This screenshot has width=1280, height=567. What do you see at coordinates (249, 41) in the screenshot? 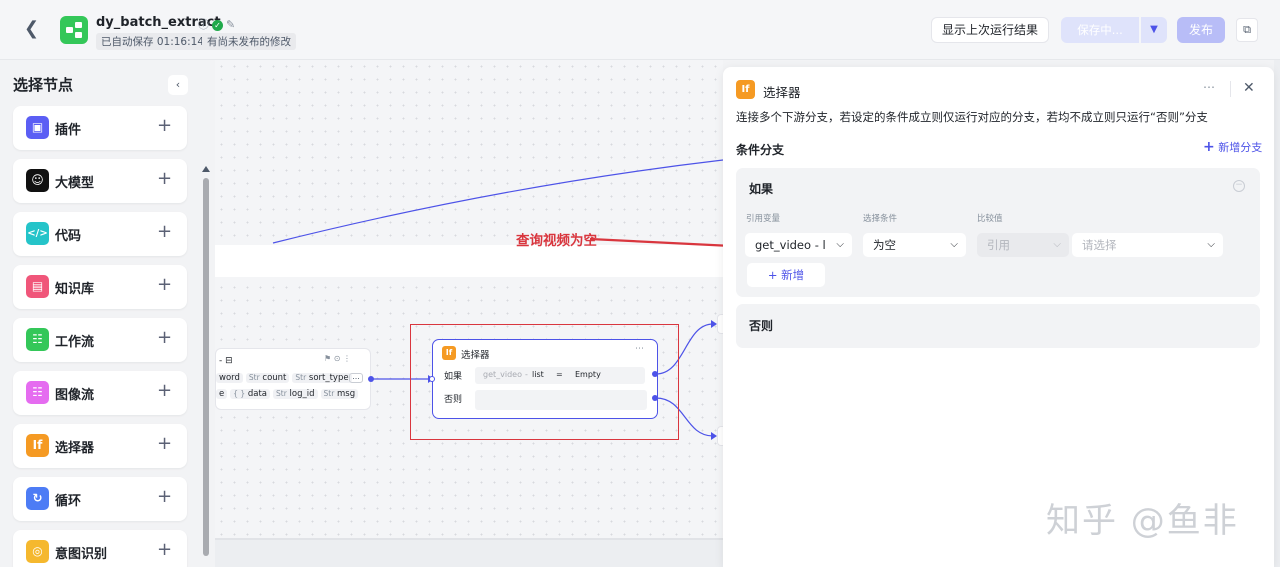
I see `unpublished-badge: 有尚未发布的修改` at bounding box center [249, 41].